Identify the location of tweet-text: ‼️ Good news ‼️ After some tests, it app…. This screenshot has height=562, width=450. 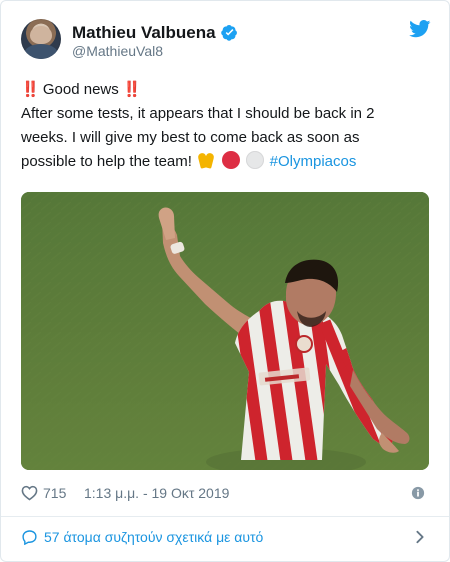
(218, 126).